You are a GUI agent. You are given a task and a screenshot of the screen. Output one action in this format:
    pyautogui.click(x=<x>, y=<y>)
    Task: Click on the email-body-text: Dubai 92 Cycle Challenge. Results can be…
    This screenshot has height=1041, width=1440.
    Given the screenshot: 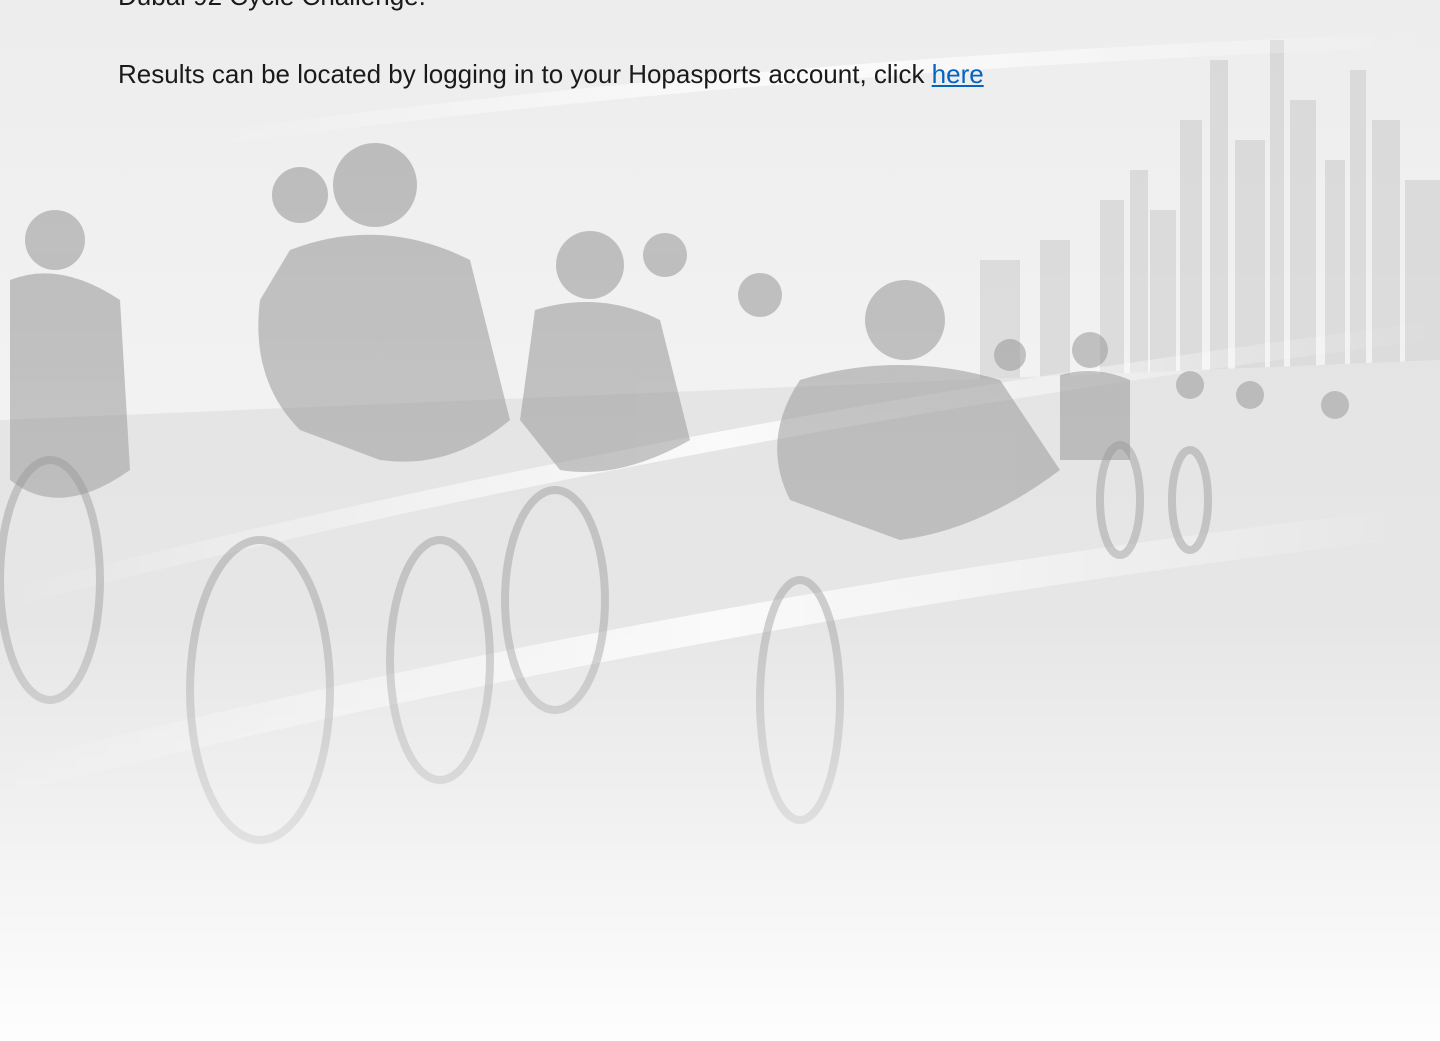 What is the action you would take?
    pyautogui.click(x=718, y=46)
    